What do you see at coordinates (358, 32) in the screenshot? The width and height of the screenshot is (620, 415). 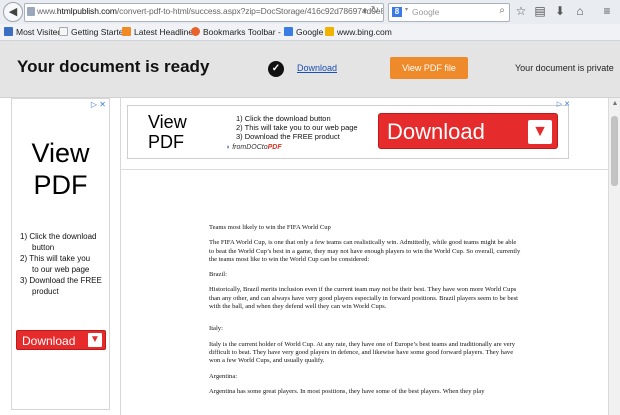 I see `bookmark-bing: www.bing.com` at bounding box center [358, 32].